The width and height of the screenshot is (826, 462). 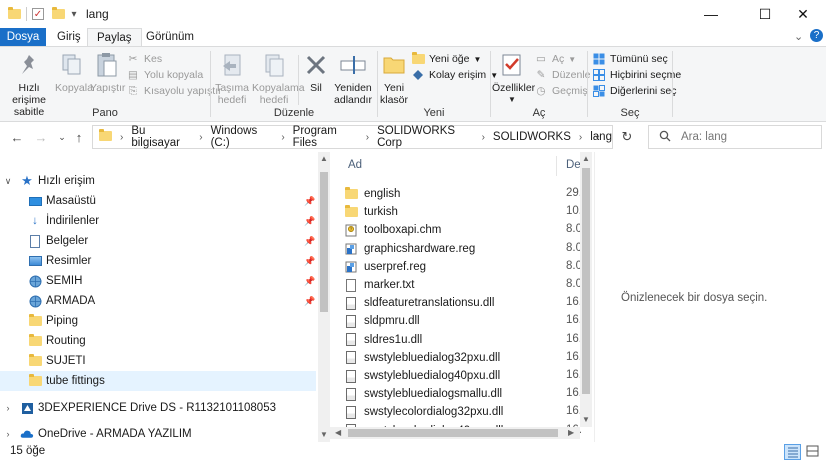 What do you see at coordinates (158, 408) in the screenshot?
I see `nav-3dexperience-drive: › 3DEXPERIENCE Drive DS - R1132101108053` at bounding box center [158, 408].